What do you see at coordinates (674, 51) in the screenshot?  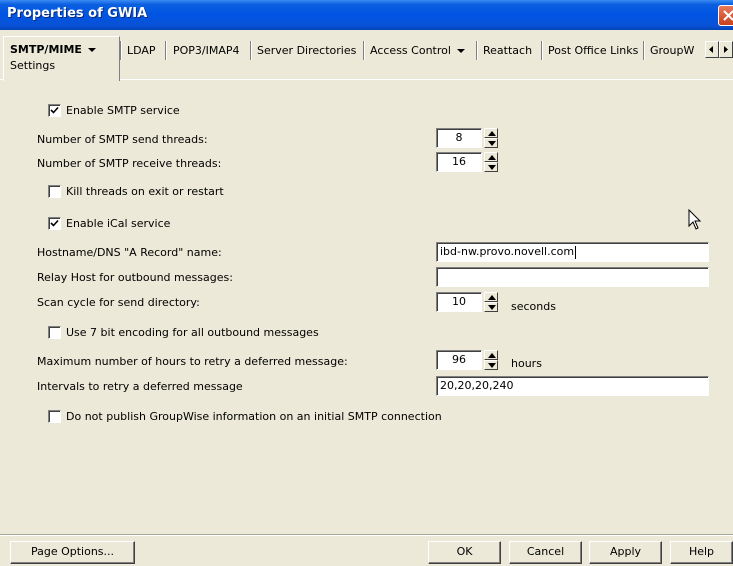 I see `tab-groupwise: GroupW` at bounding box center [674, 51].